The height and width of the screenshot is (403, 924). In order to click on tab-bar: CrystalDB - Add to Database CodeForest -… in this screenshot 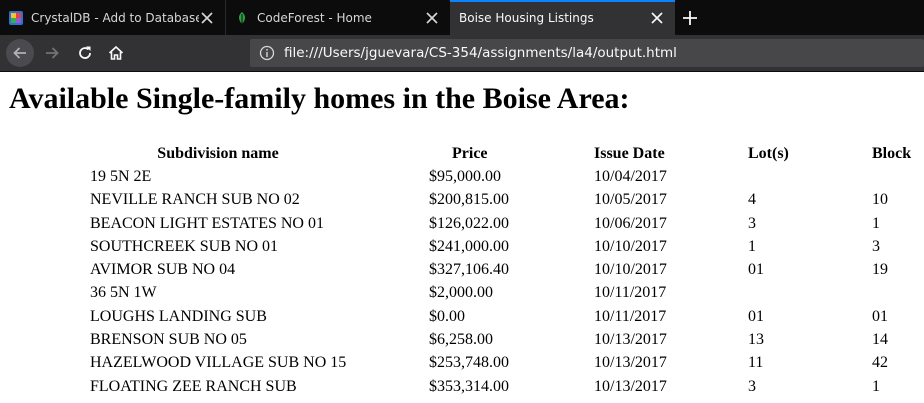, I will do `click(462, 17)`.